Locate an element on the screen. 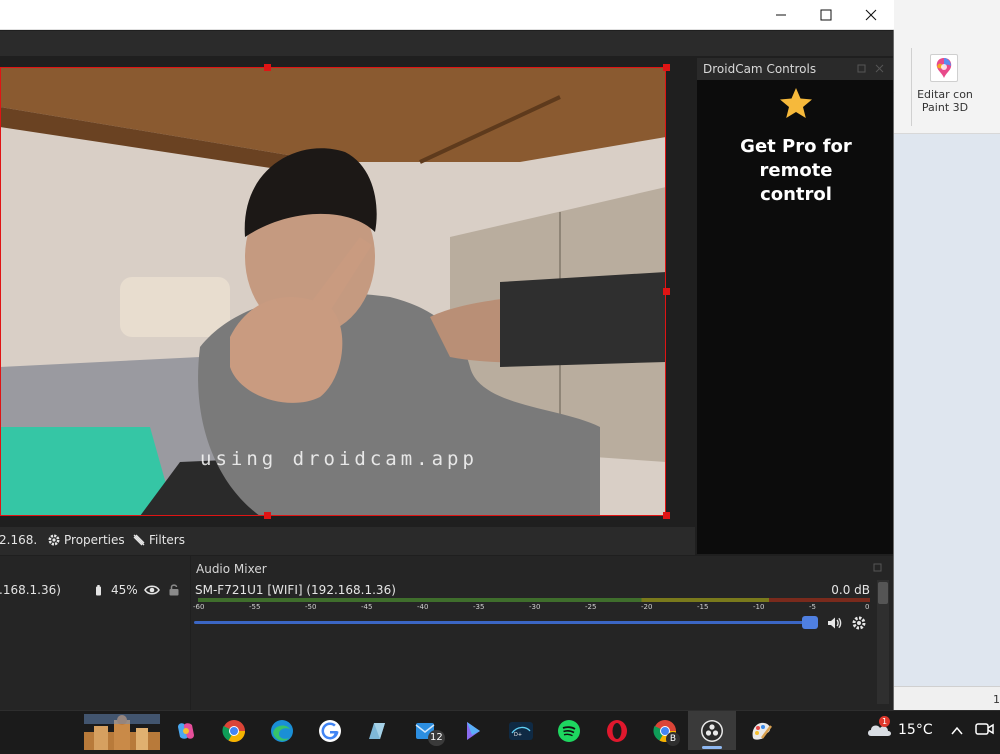 This screenshot has width=1000, height=754. taskbar-opera is located at coordinates (617, 731).